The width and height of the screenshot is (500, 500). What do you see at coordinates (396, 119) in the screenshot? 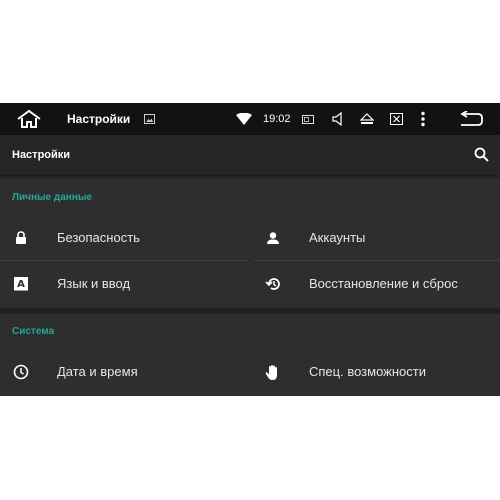
I see `close-box-icon` at bounding box center [396, 119].